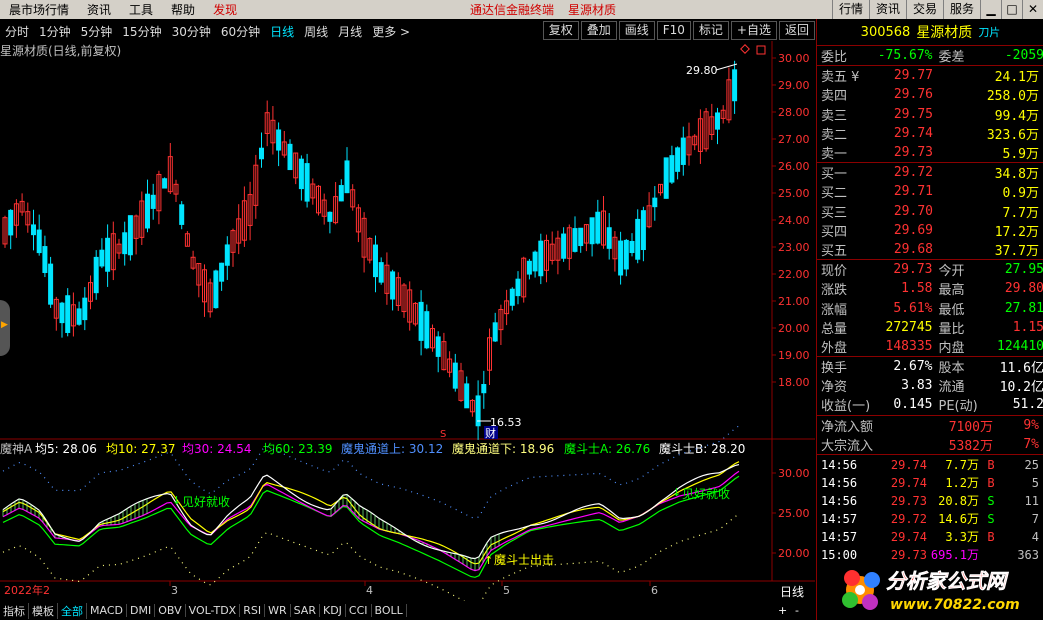 This screenshot has height=620, width=1043. Describe the element at coordinates (443, 434) in the screenshot. I see `s-mark: S` at that location.